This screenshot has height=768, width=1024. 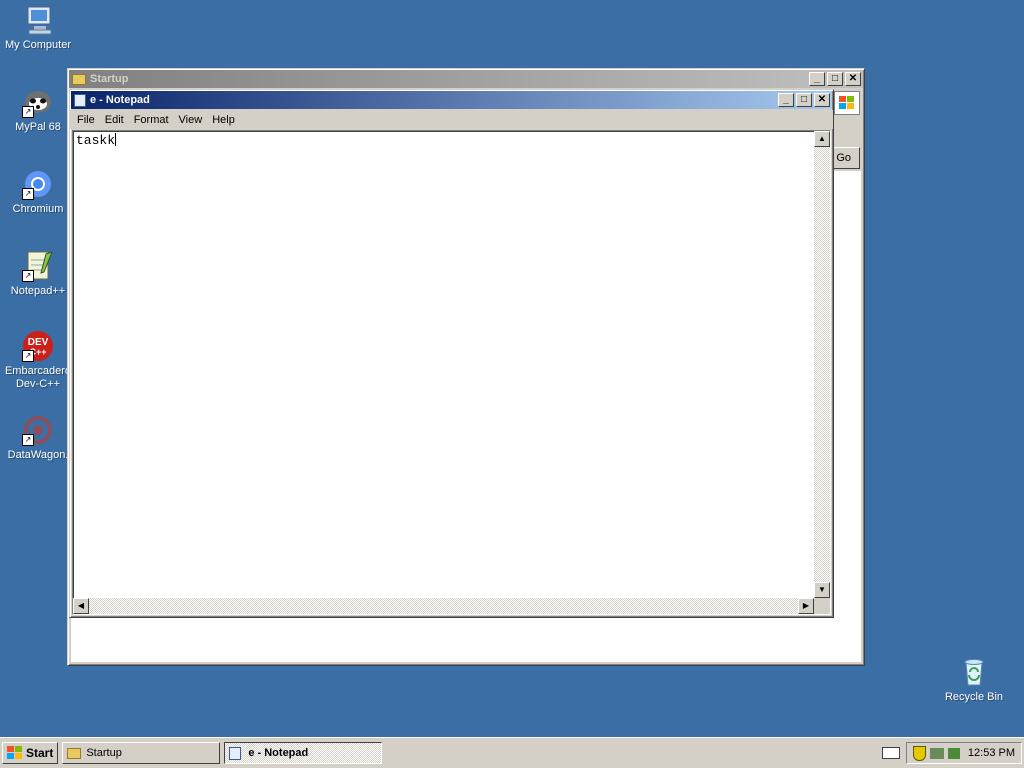 I want to click on keyboard-icon, so click(x=891, y=753).